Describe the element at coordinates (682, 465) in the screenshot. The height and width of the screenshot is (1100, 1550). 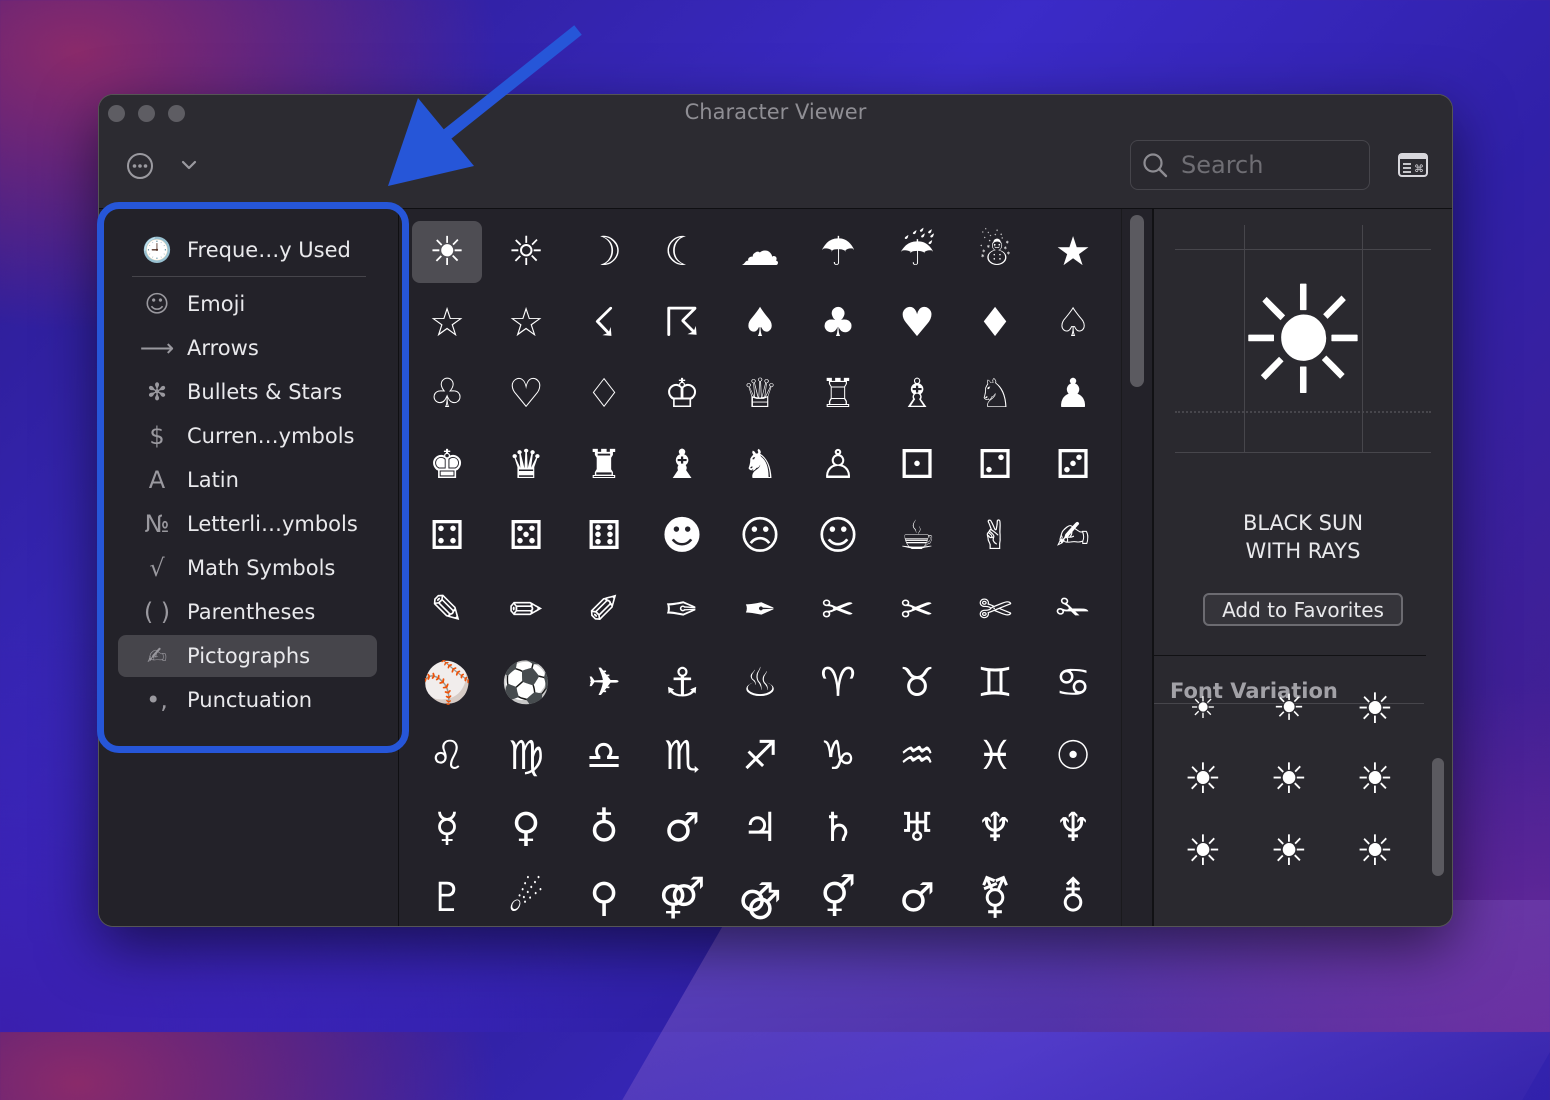
I see `character-cell: ♝` at that location.